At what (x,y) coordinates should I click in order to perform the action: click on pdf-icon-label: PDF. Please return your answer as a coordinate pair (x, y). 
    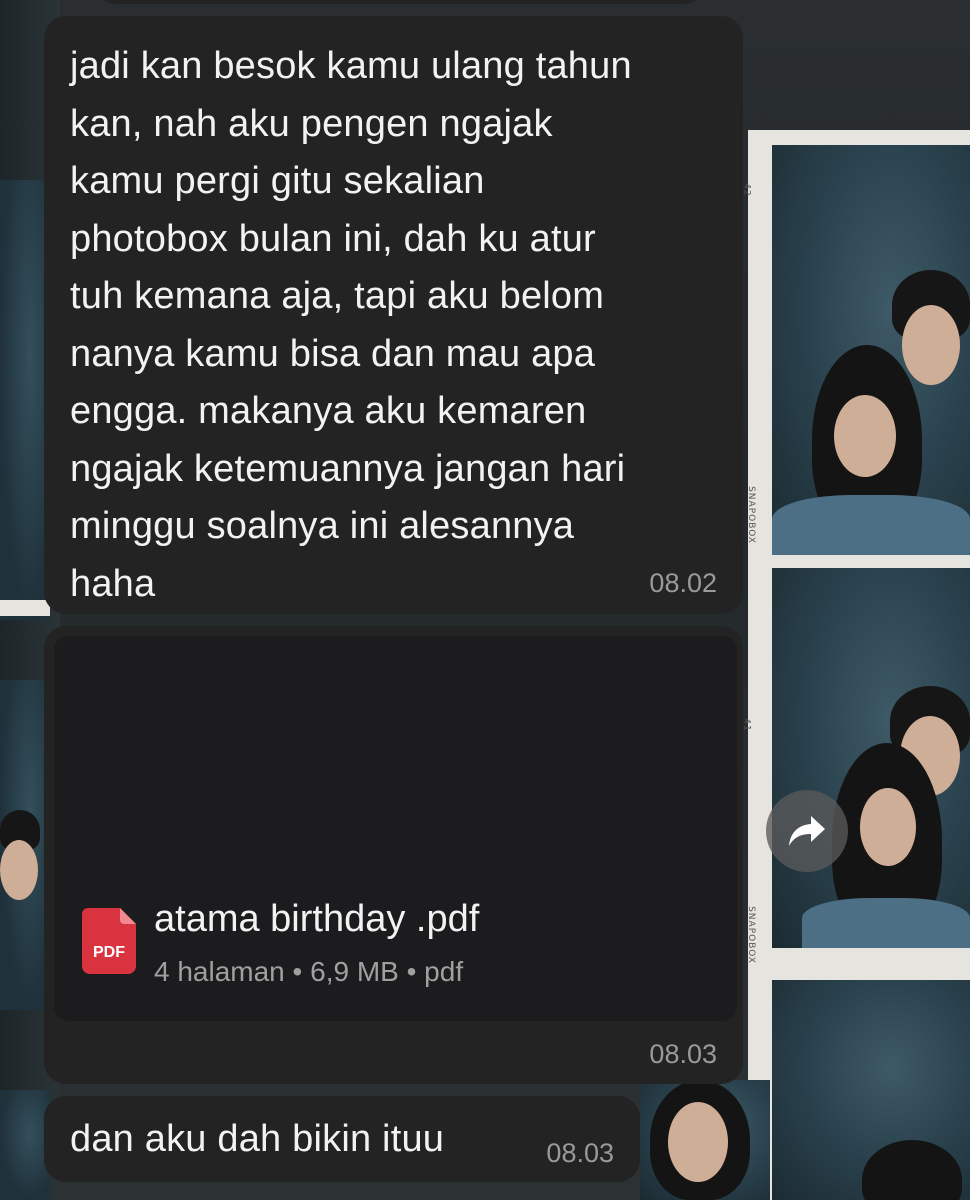
    Looking at the image, I should click on (109, 952).